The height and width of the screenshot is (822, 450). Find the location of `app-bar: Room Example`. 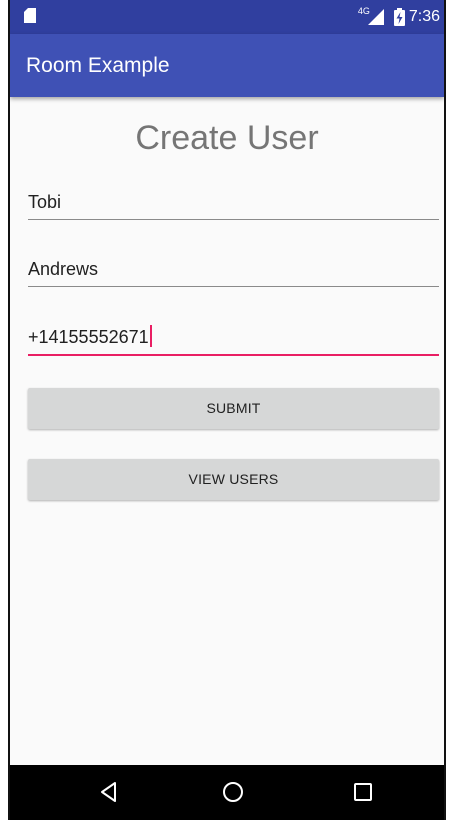

app-bar: Room Example is located at coordinates (227, 65).